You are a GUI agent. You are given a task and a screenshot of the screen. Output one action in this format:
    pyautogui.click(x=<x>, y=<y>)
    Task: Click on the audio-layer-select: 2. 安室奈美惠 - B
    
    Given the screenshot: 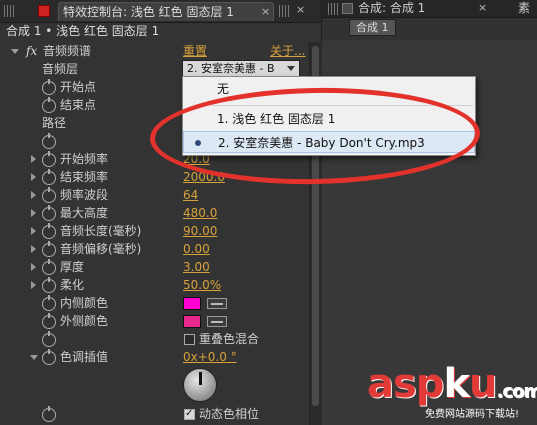 What is the action you would take?
    pyautogui.click(x=241, y=68)
    